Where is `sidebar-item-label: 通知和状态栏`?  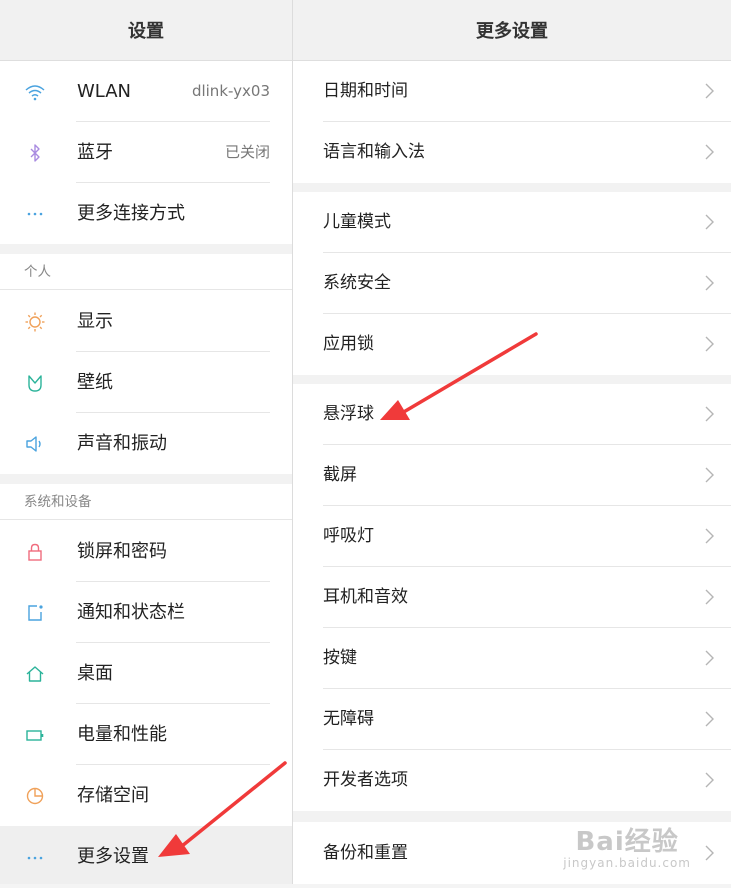 sidebar-item-label: 通知和状态栏 is located at coordinates (131, 612).